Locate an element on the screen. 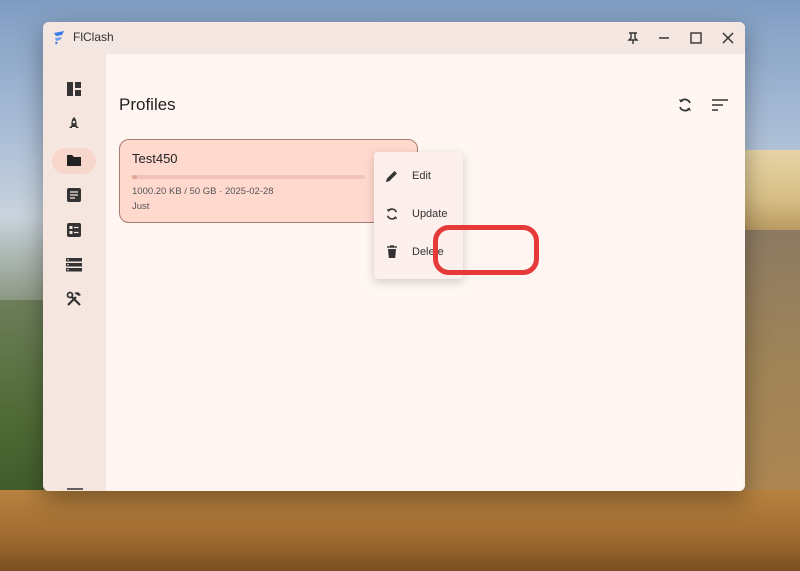 The width and height of the screenshot is (800, 571). window-title: FlClash is located at coordinates (93, 37).